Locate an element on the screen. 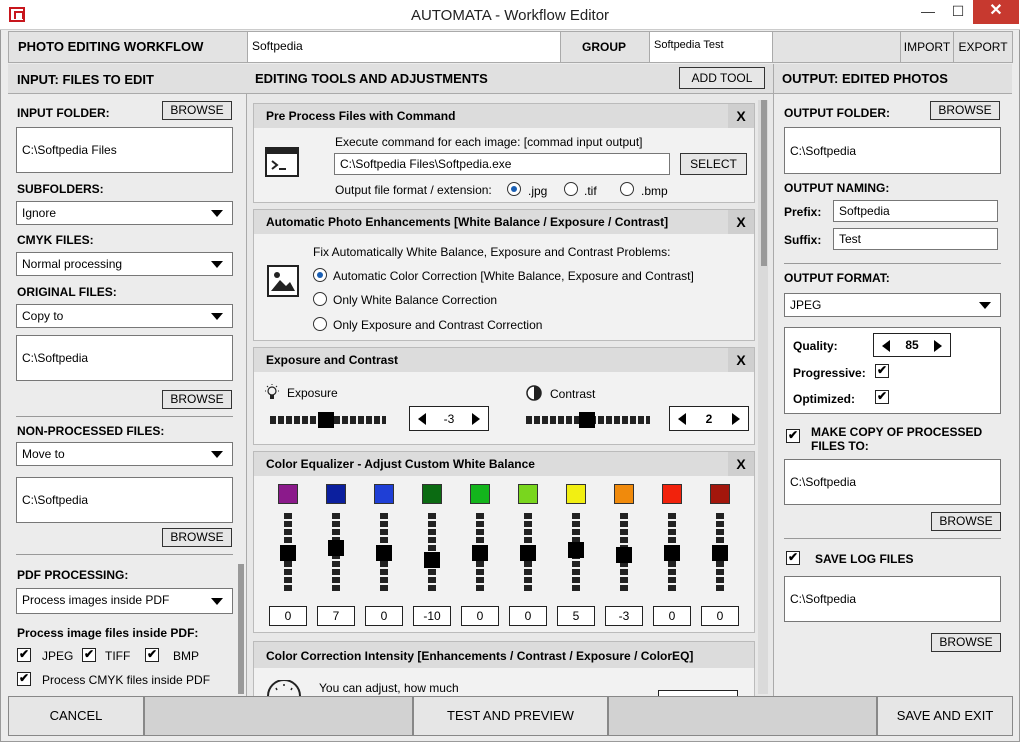 Image resolution: width=1020 pixels, height=742 pixels. bmp-checkbox: ✔ is located at coordinates (152, 655).